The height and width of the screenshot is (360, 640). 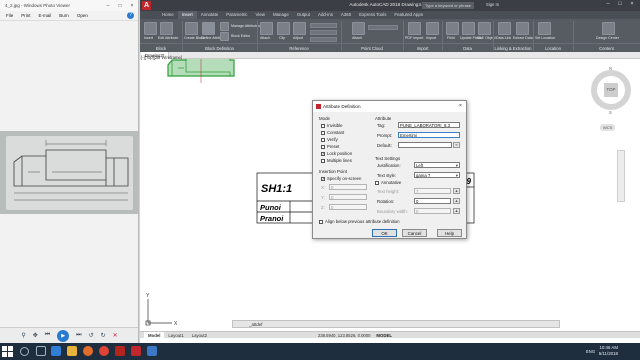 I want to click on edit-attribute-icon, so click(x=166, y=28).